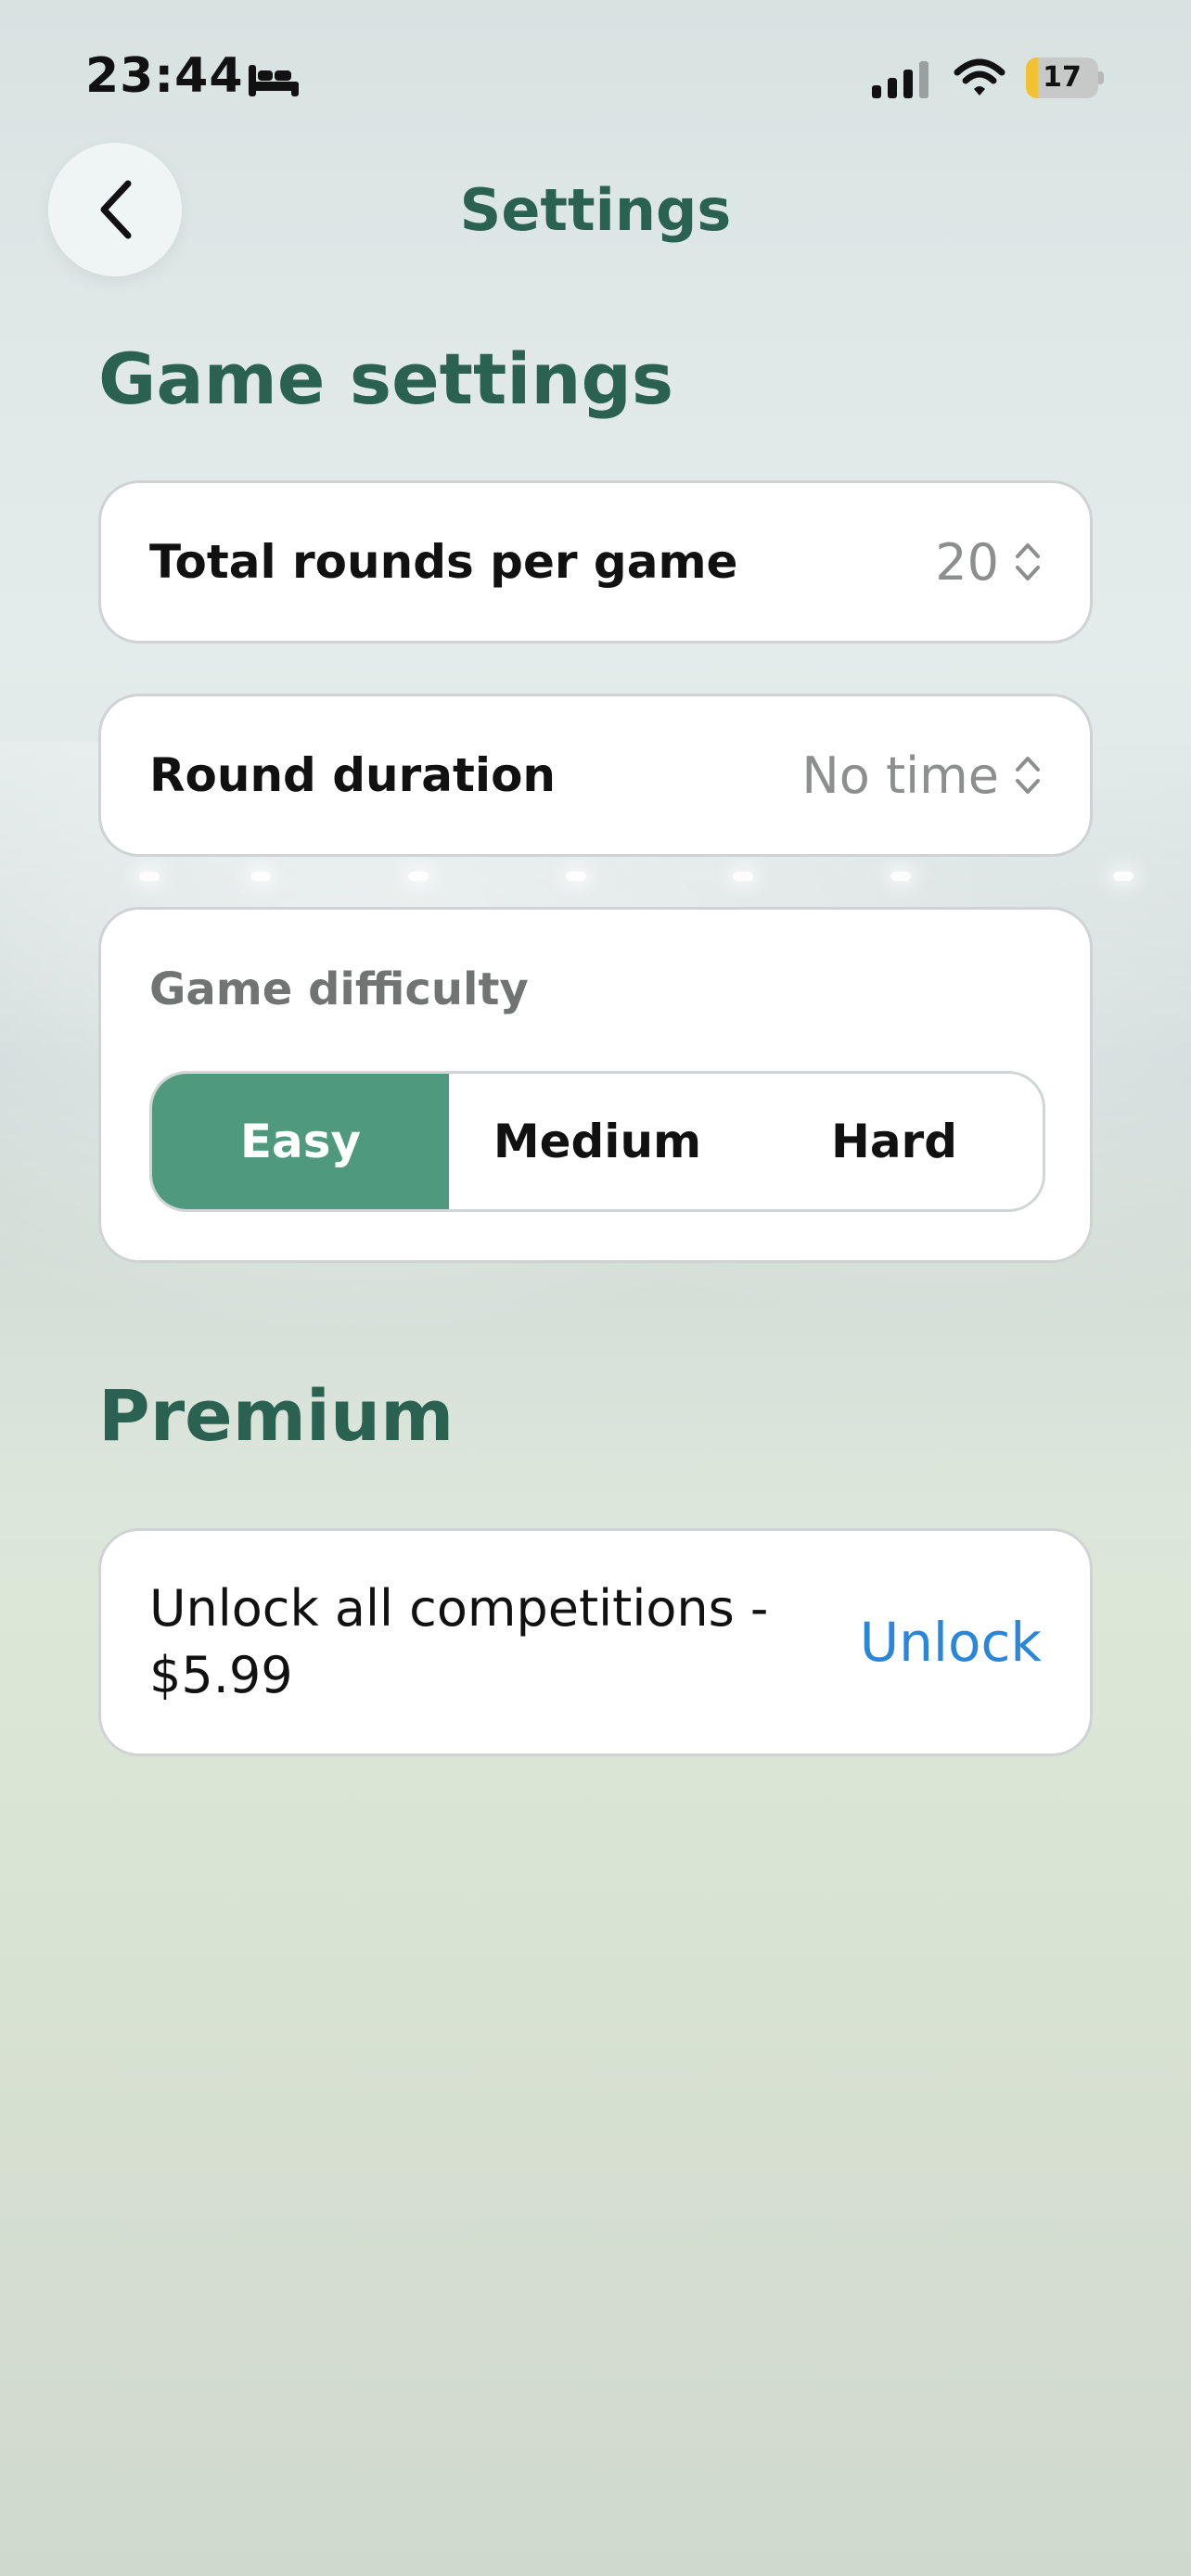  I want to click on premium-item: Unlock all competitions - $5.99 Unlock, so click(595, 1642).